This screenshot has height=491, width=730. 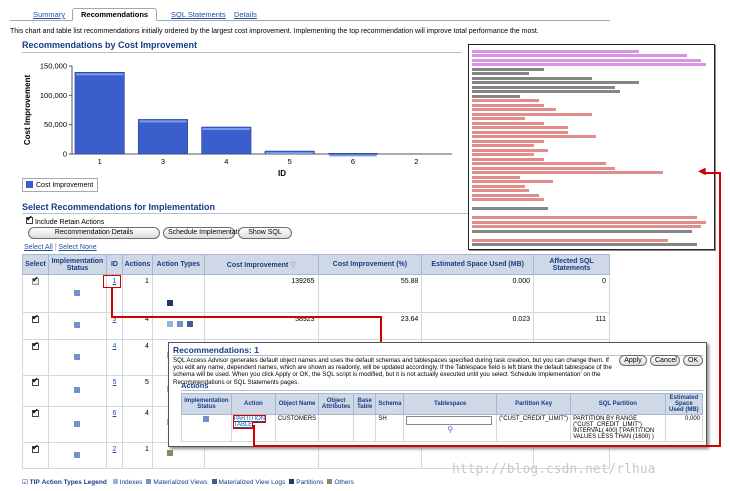 I want to click on id-cell: 5, so click(x=114, y=391).